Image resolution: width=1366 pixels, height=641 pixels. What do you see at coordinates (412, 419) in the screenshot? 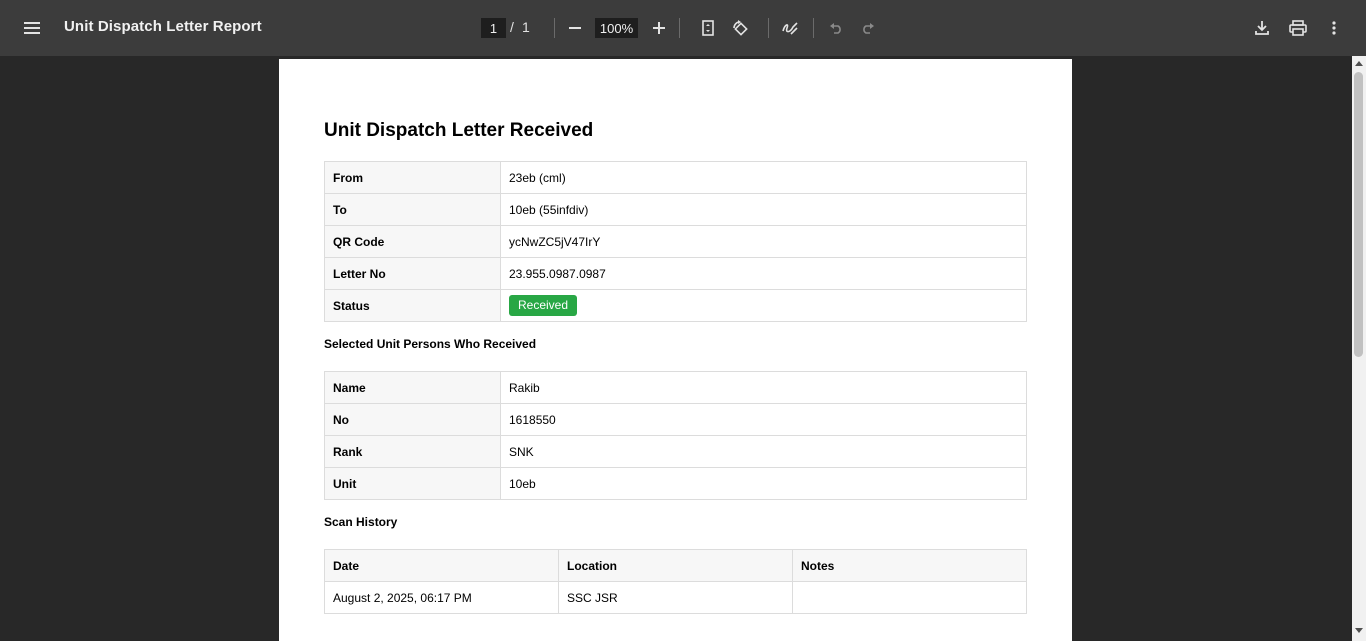
I see `person-label: No` at bounding box center [412, 419].